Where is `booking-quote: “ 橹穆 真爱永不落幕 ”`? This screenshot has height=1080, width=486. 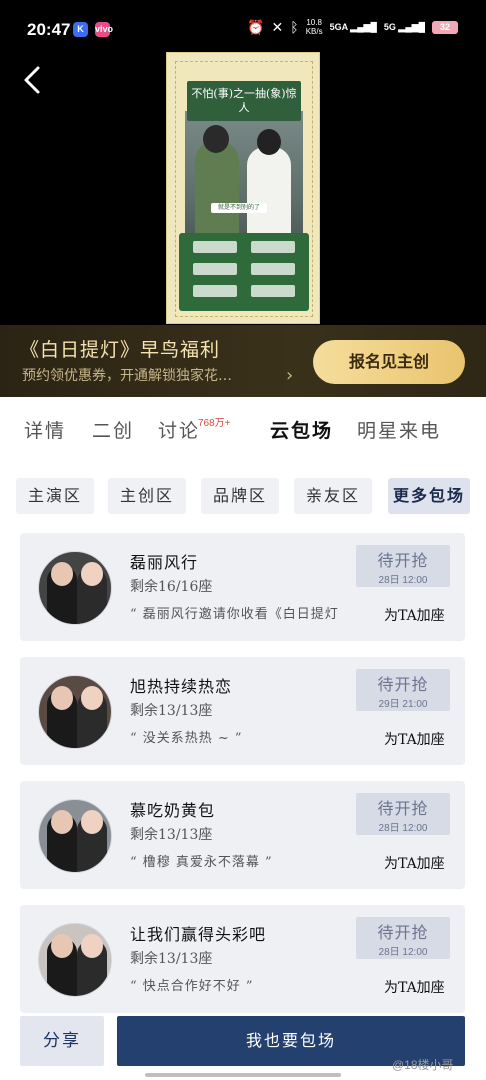
booking-quote: “ 橹穆 真爱永不落幕 ” is located at coordinates (201, 862).